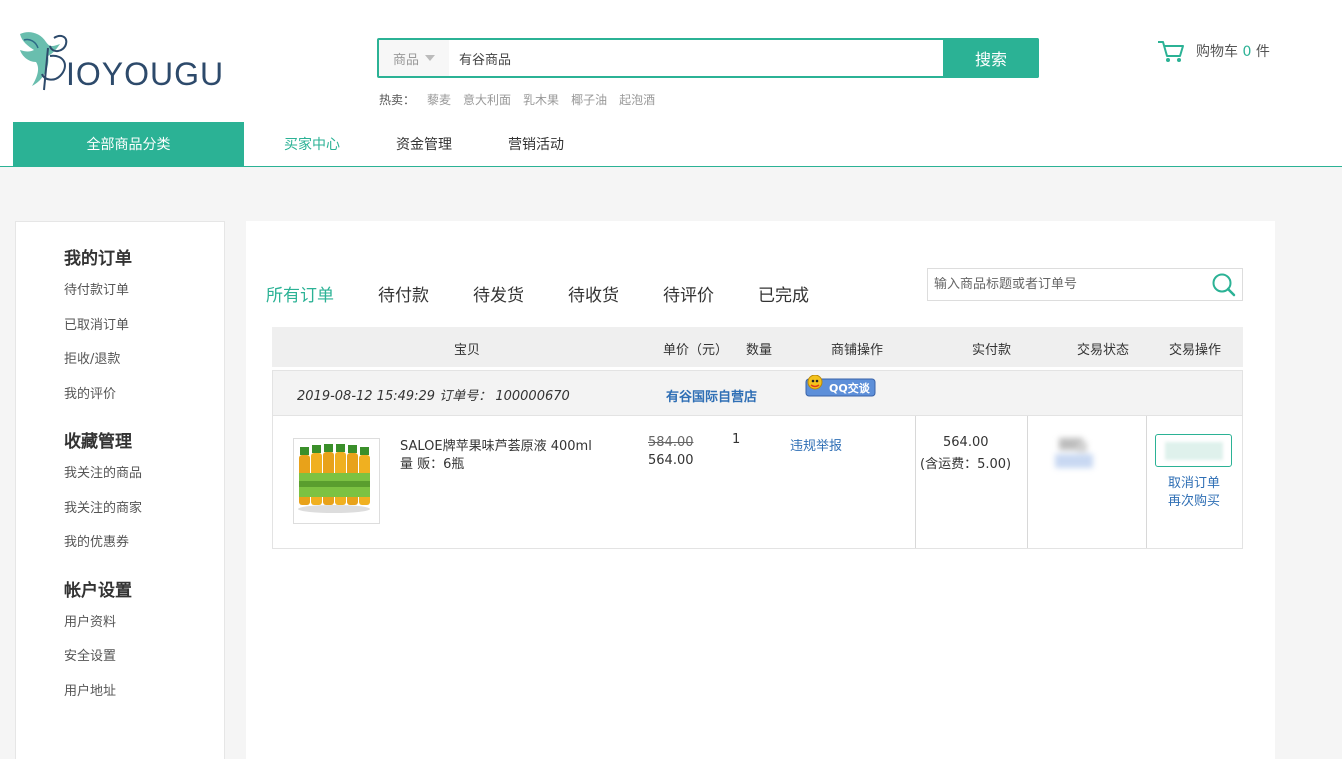  Describe the element at coordinates (857, 350) in the screenshot. I see `header-shop-action: 商铺操作` at that location.